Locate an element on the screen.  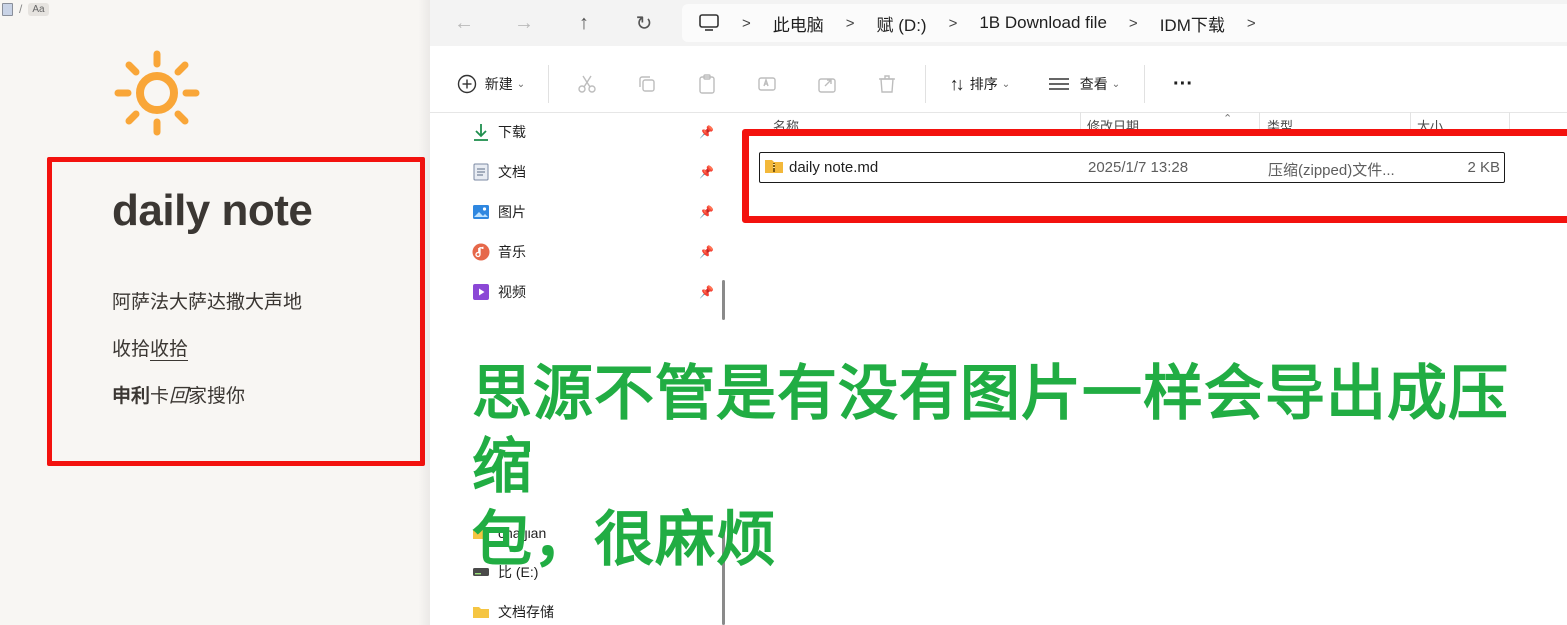
computer-icon is located at coordinates (709, 22).